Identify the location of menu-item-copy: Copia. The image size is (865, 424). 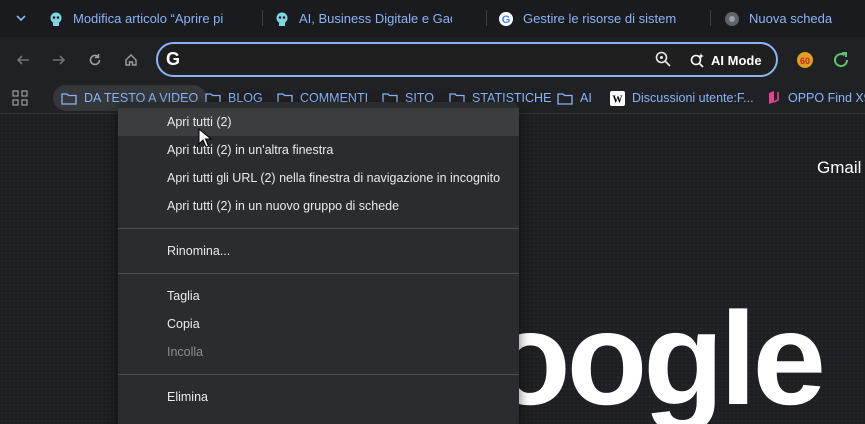
(318, 324).